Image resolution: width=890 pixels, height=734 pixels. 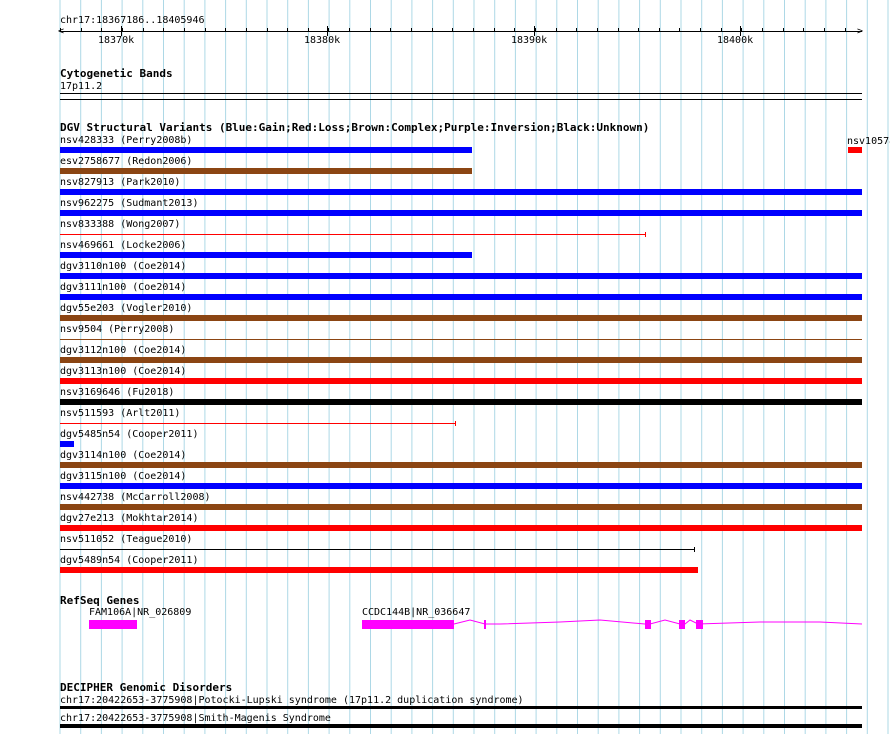 What do you see at coordinates (123, 287) in the screenshot?
I see `dgv-variant-label: dgv3111n100 (Coe2014)` at bounding box center [123, 287].